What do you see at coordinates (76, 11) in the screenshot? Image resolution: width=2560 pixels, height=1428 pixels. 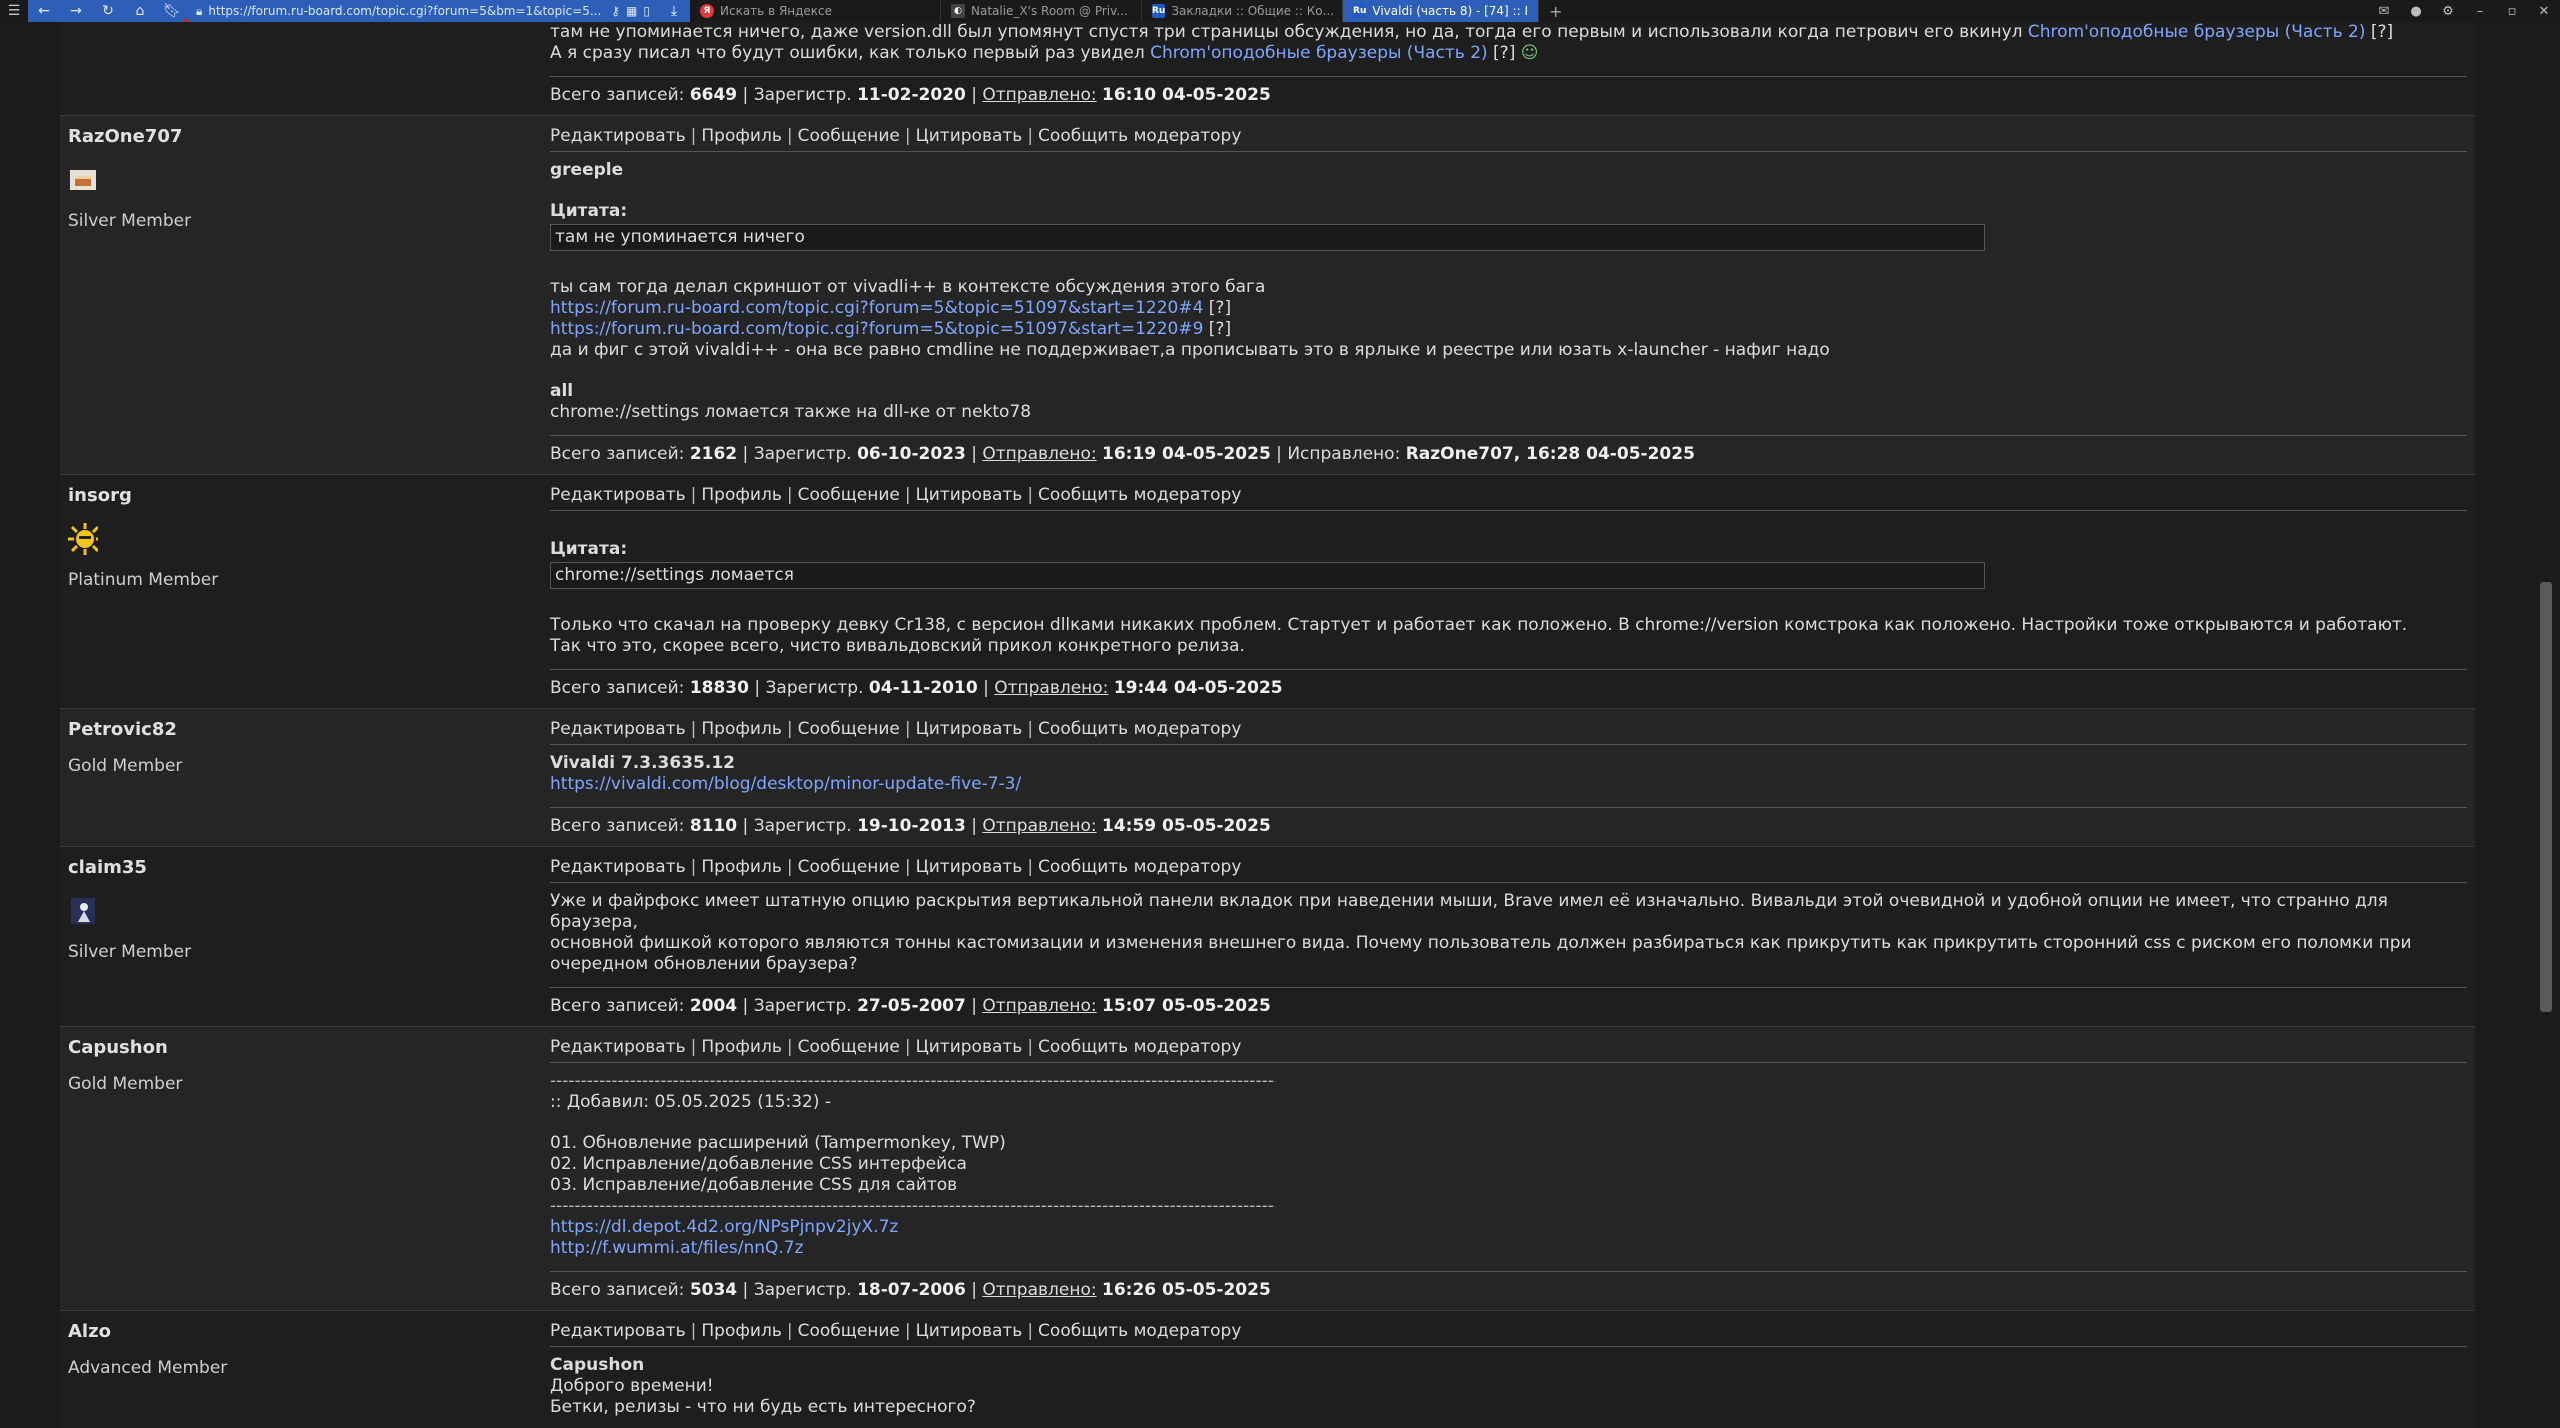 I see `forward-icon: →` at bounding box center [76, 11].